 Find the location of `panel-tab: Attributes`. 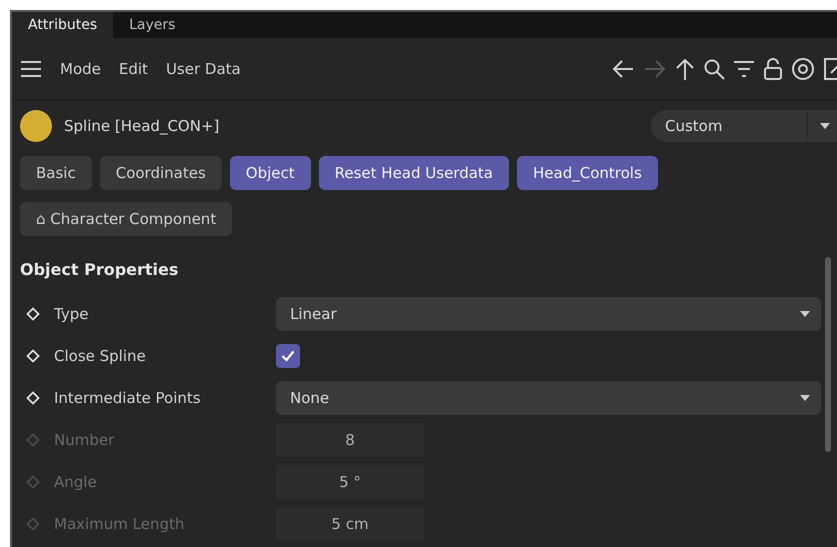

panel-tab: Attributes is located at coordinates (63, 25).